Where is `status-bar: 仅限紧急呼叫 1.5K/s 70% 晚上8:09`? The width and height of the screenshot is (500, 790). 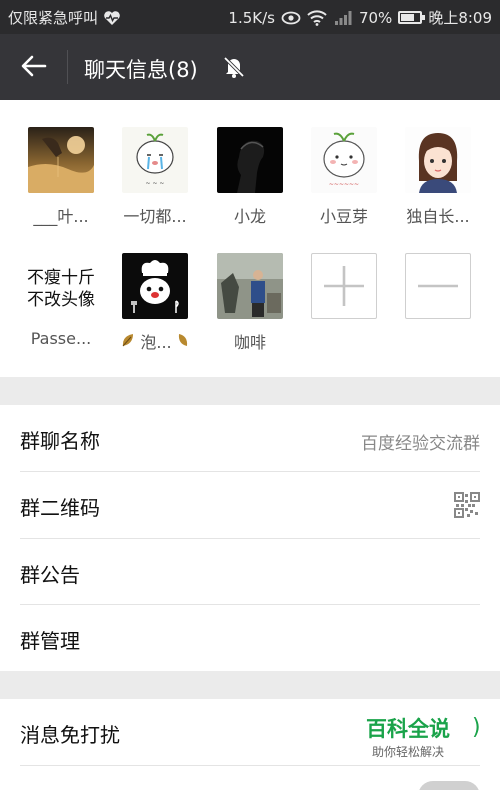
status-bar: 仅限紧急呼叫 1.5K/s 70% 晚上8:09 is located at coordinates (250, 17).